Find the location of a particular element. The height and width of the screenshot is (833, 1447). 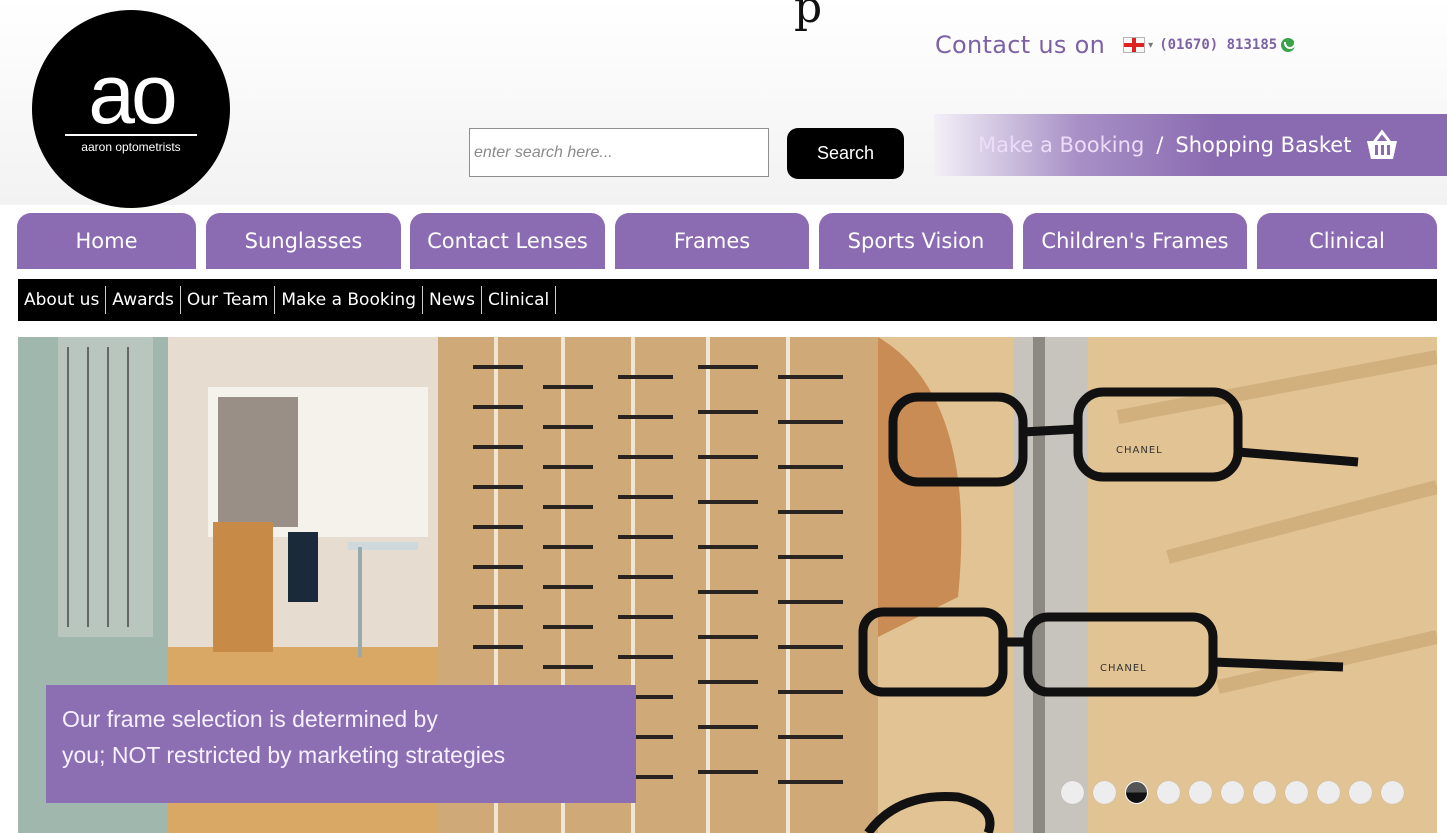

phone-icon is located at coordinates (1289, 45).